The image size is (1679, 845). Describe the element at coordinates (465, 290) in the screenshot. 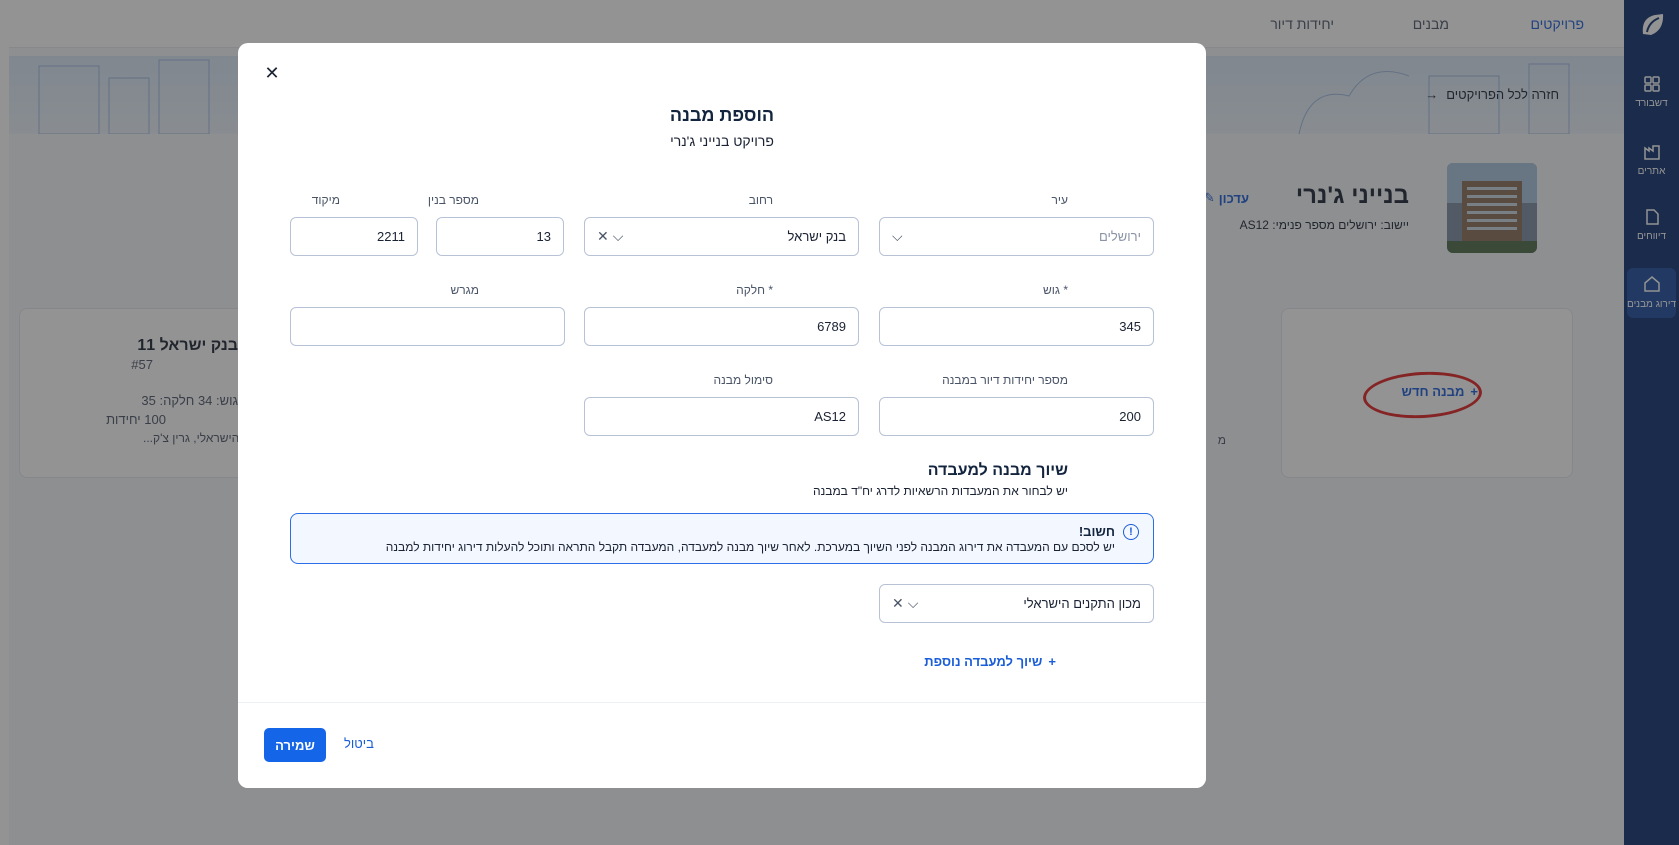

I see `lot-label: מגרש` at that location.